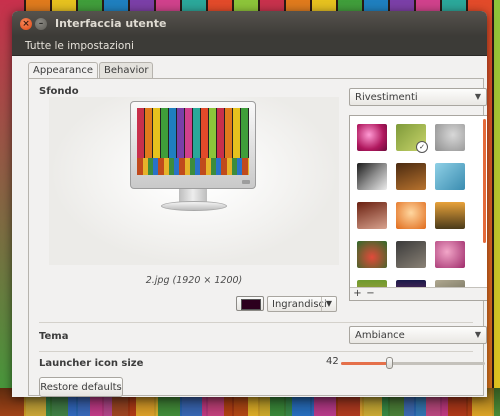 The width and height of the screenshot is (500, 416). What do you see at coordinates (389, 363) in the screenshot?
I see `slider-handle` at bounding box center [389, 363].